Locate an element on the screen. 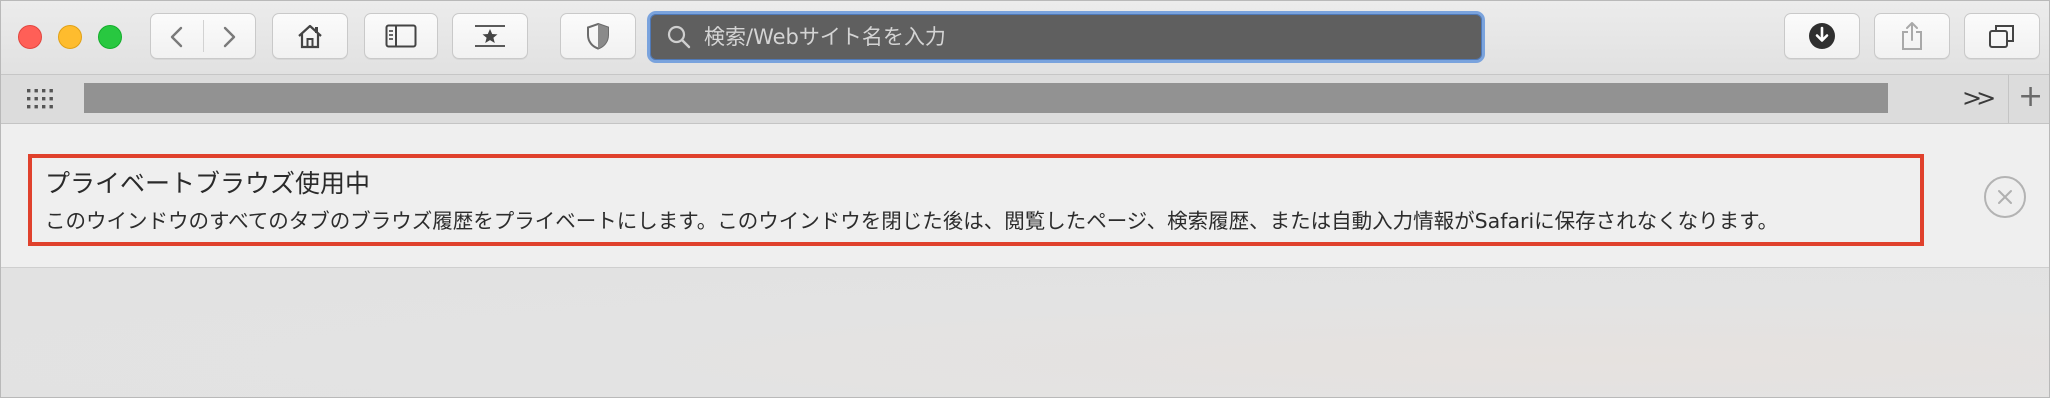 This screenshot has height=398, width=2050. tab-overview-button is located at coordinates (2002, 36).